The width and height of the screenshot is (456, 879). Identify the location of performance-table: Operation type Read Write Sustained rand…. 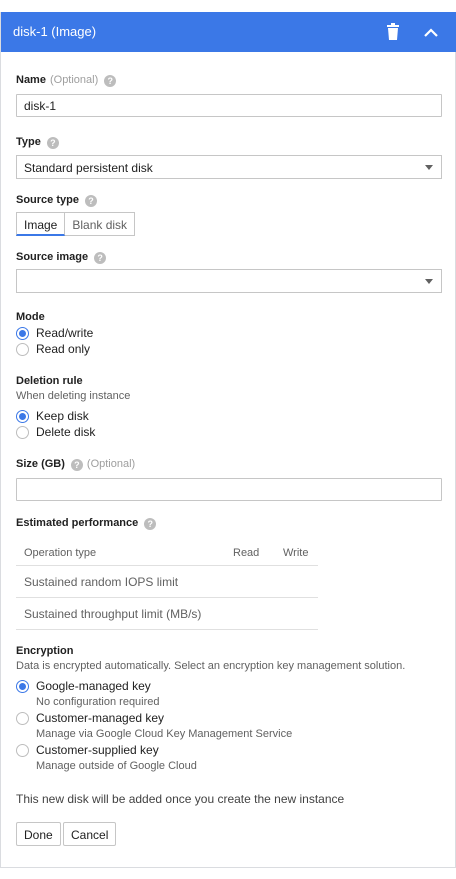
(167, 585).